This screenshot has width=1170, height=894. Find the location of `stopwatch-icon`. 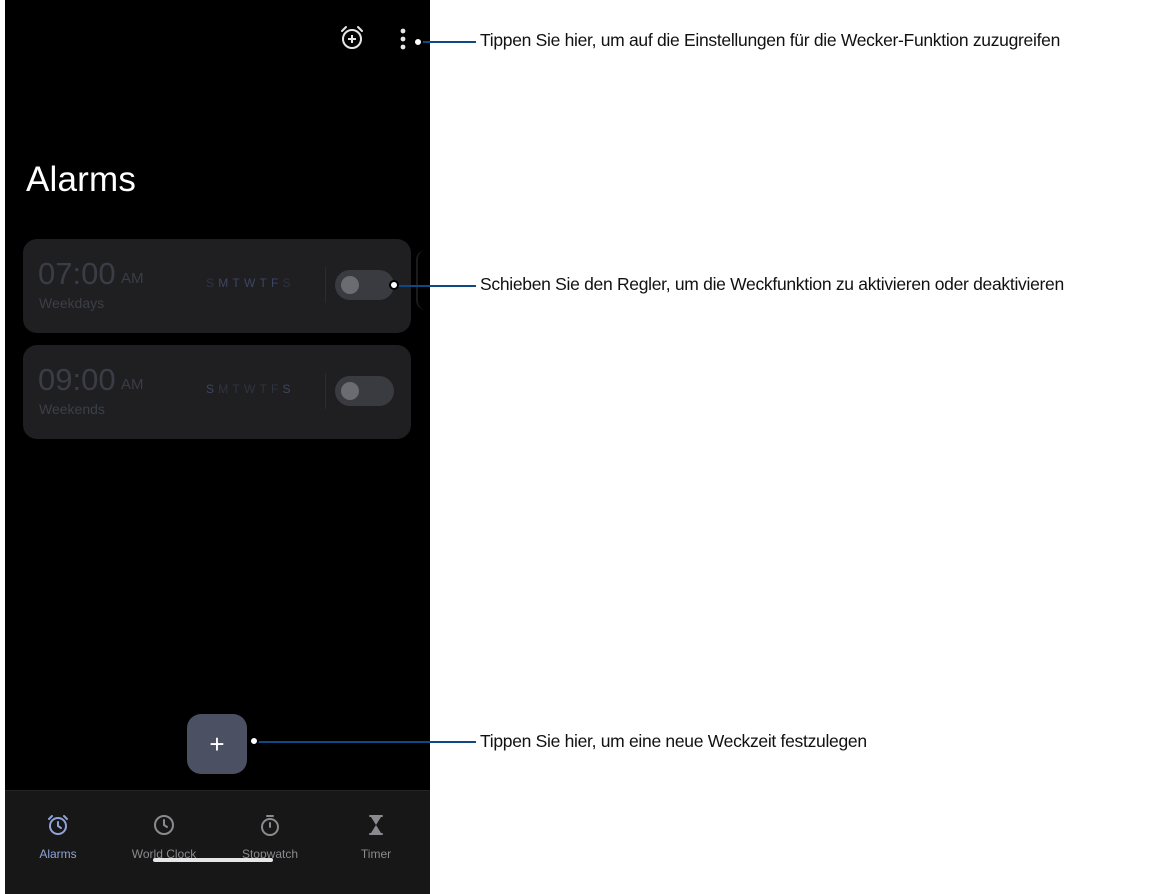

stopwatch-icon is located at coordinates (270, 825).